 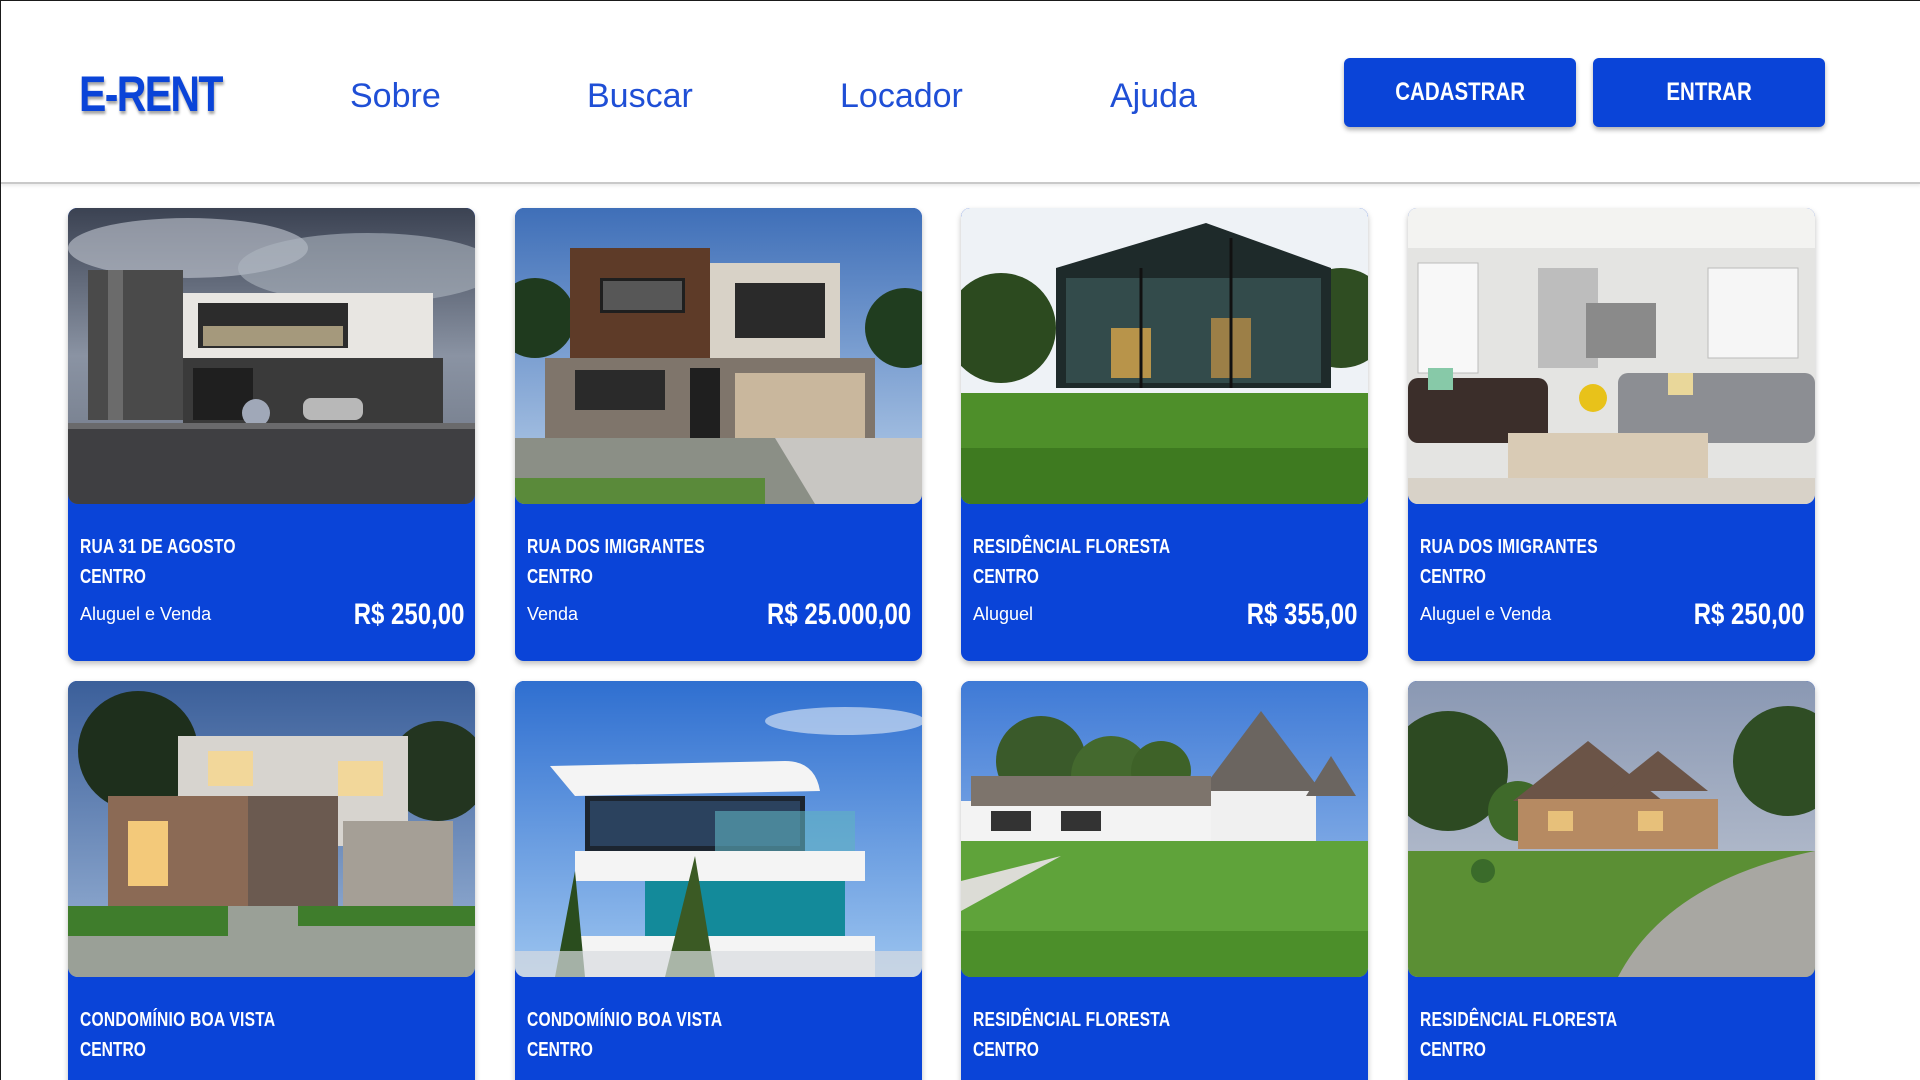 I want to click on listing-type: Venda, so click(x=553, y=614).